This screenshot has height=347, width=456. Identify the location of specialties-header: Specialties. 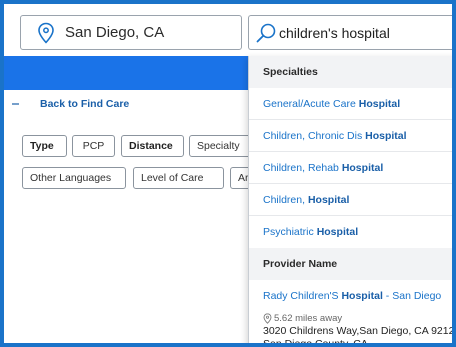
(350, 72).